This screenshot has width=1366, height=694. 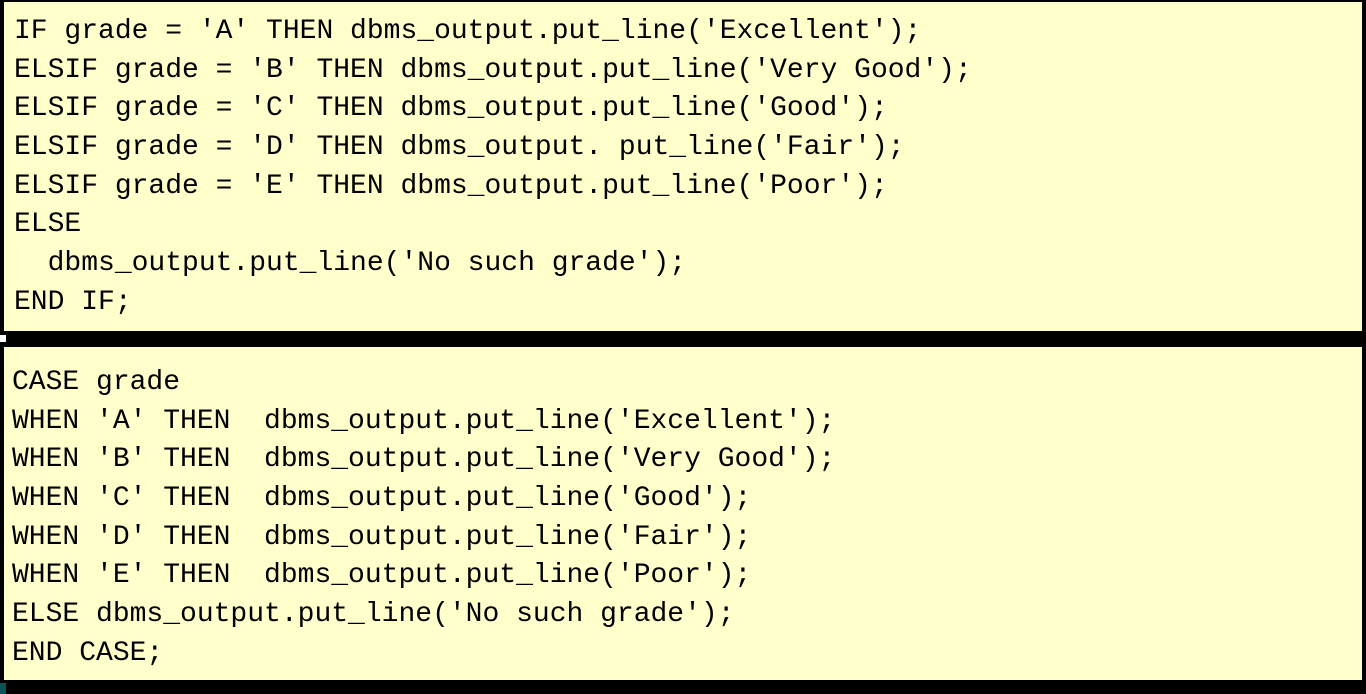 I want to click on code-line-else: ELSE, so click(x=48, y=225).